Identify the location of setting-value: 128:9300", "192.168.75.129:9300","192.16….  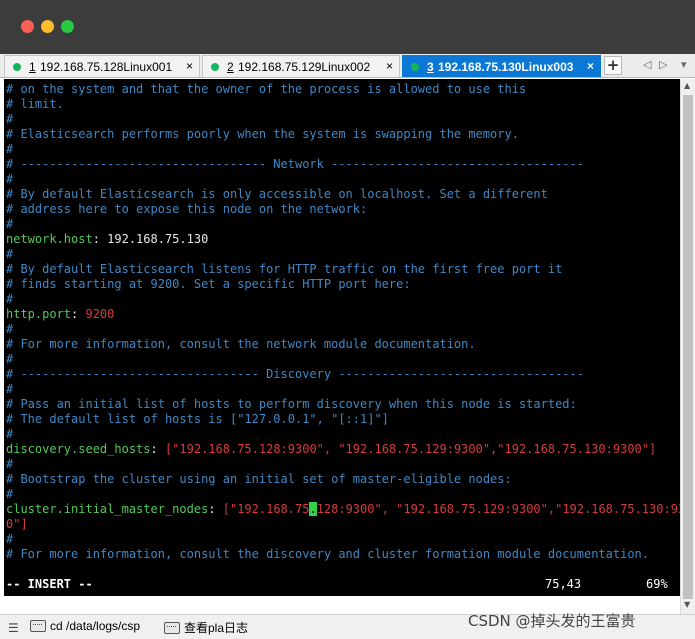
(498, 509).